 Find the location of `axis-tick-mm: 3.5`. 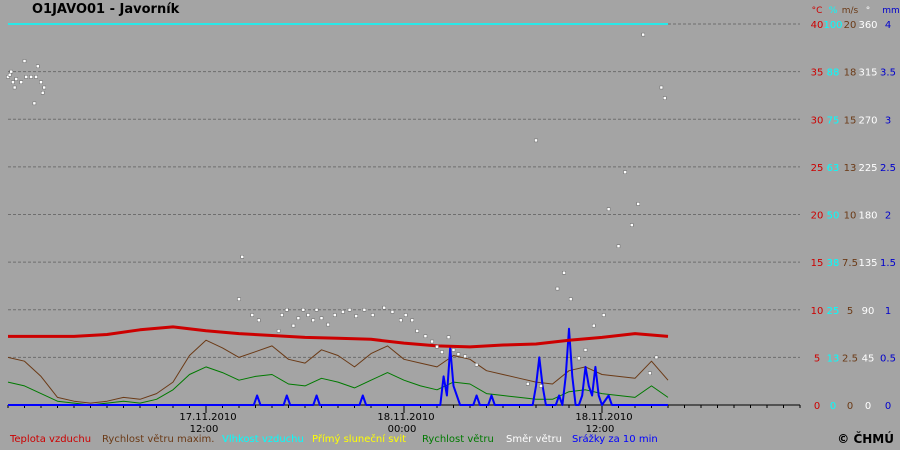

axis-tick-mm: 3.5 is located at coordinates (888, 73).